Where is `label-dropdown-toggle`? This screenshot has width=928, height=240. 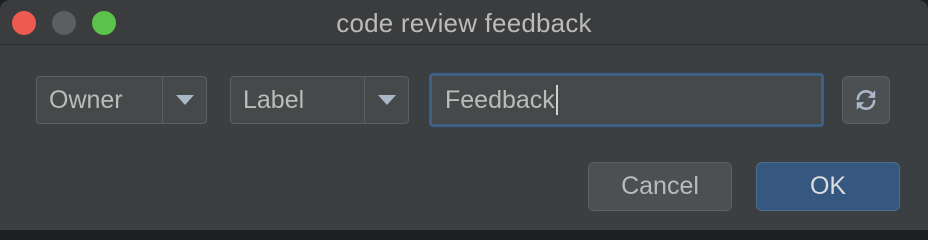 label-dropdown-toggle is located at coordinates (386, 100).